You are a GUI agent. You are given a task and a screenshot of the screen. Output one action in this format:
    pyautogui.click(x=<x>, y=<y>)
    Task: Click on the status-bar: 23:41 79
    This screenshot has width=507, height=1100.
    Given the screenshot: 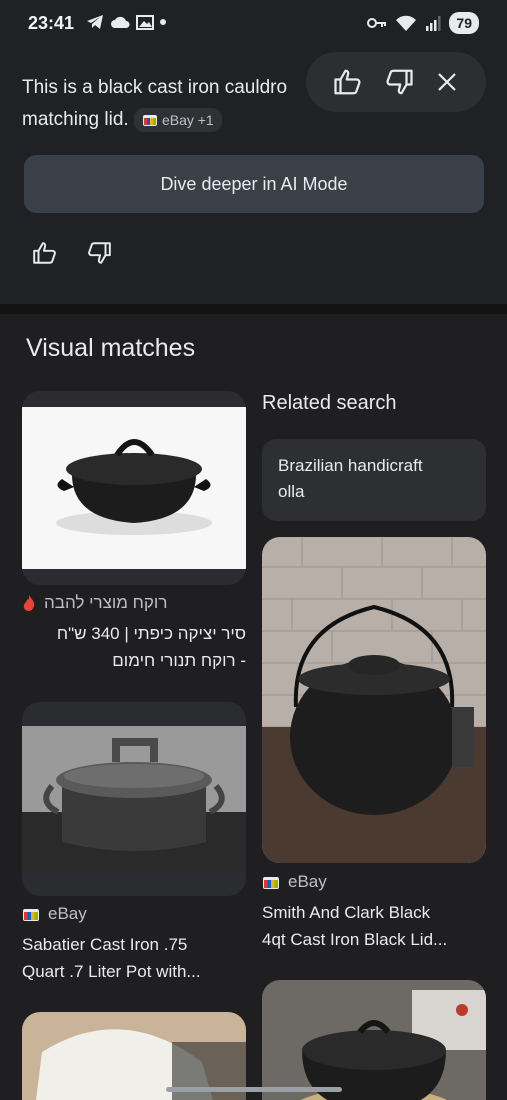 What is the action you would take?
    pyautogui.click(x=253, y=24)
    